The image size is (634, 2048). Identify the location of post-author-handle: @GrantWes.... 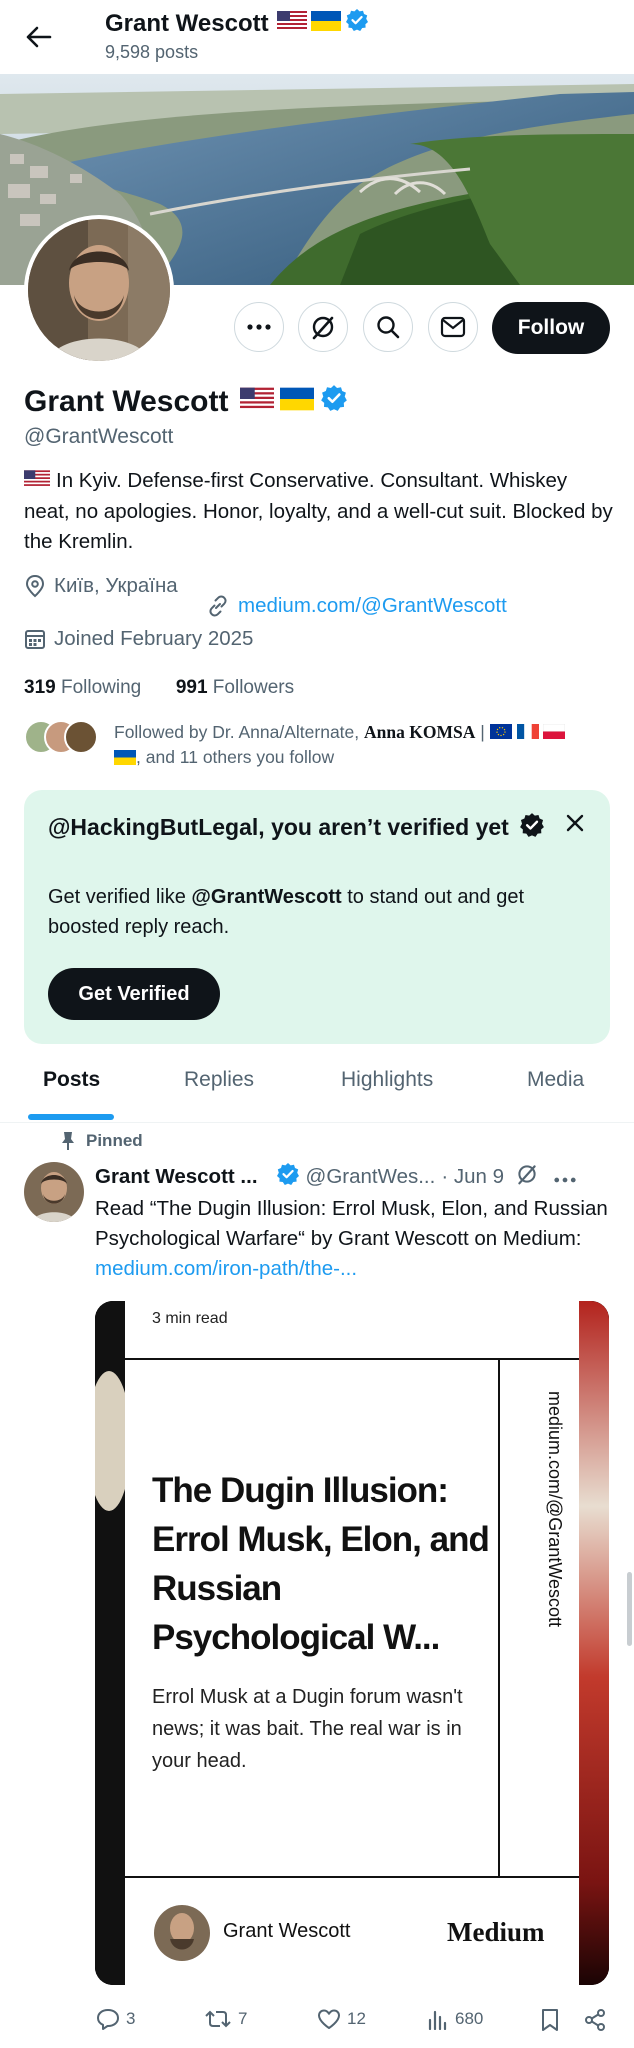
(371, 1177).